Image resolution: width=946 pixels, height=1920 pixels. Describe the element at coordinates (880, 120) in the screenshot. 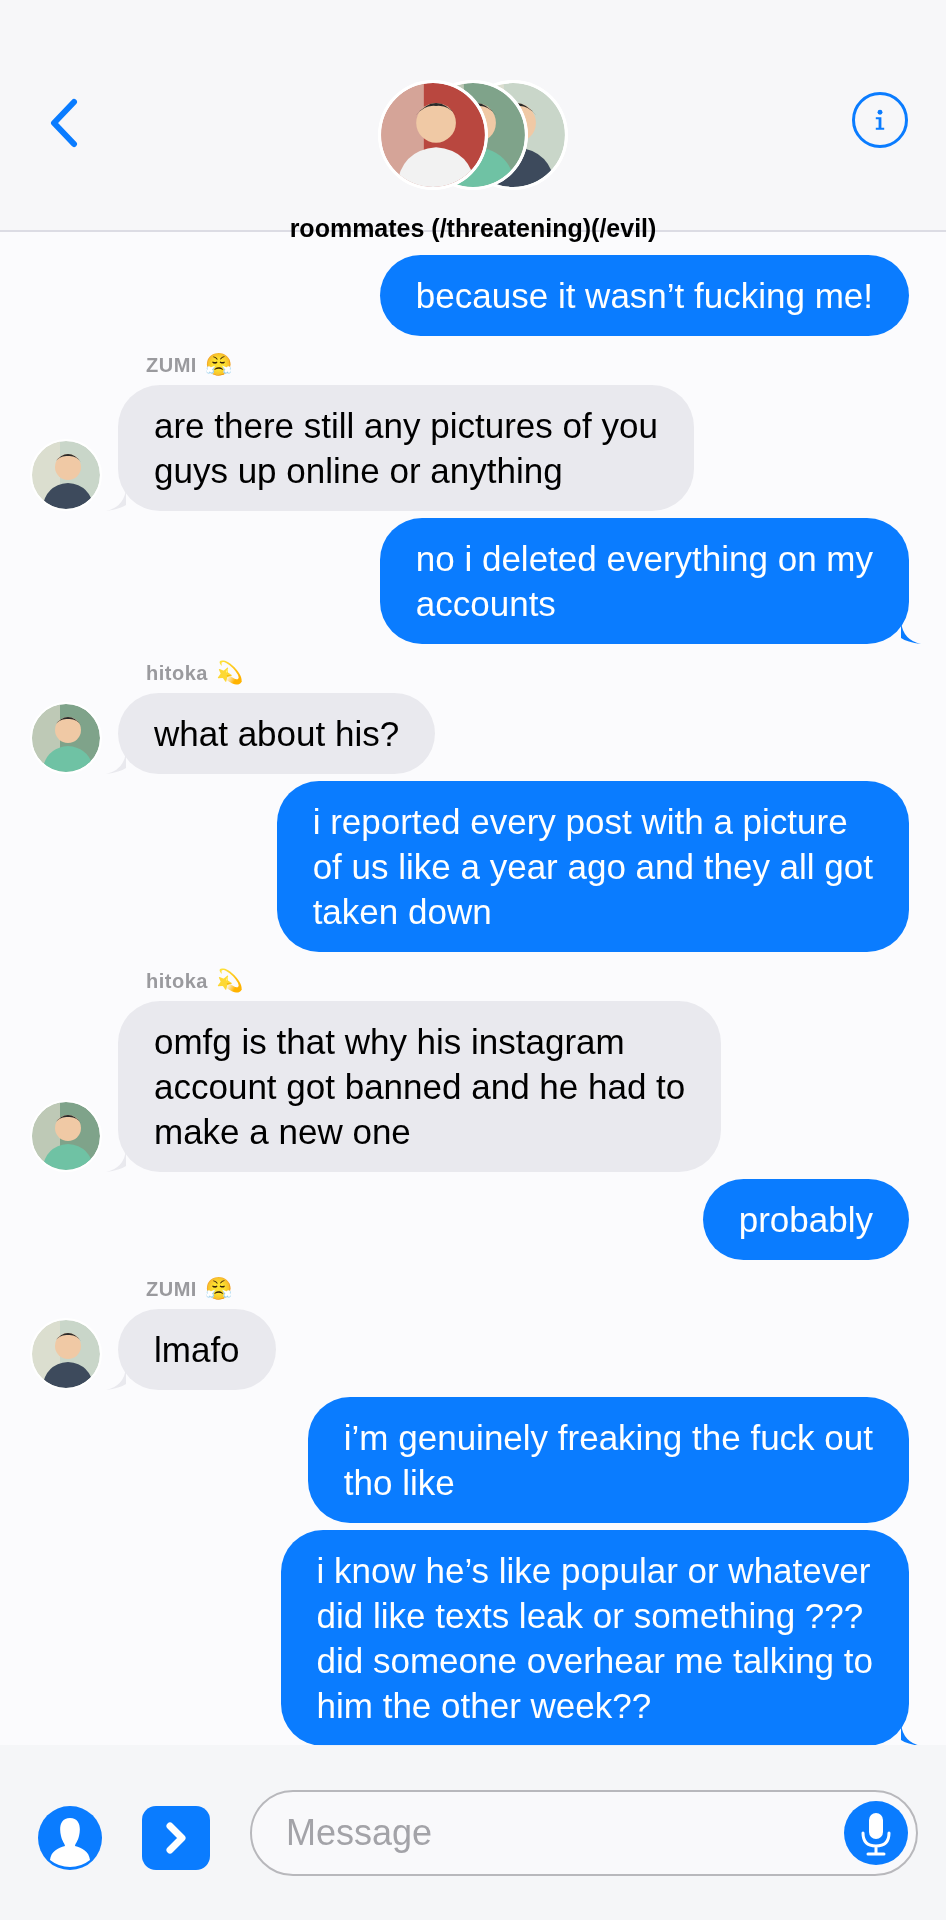

I see `info-button` at that location.